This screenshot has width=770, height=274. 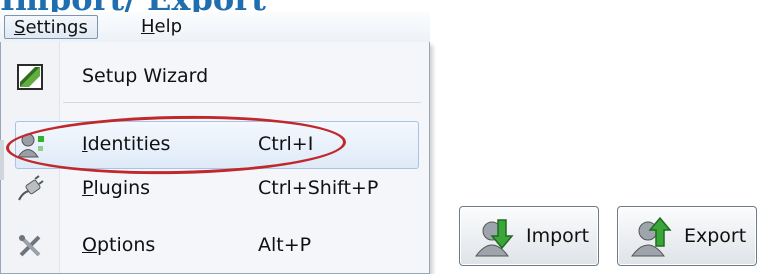 I want to click on help-hotkey: H, so click(x=148, y=26).